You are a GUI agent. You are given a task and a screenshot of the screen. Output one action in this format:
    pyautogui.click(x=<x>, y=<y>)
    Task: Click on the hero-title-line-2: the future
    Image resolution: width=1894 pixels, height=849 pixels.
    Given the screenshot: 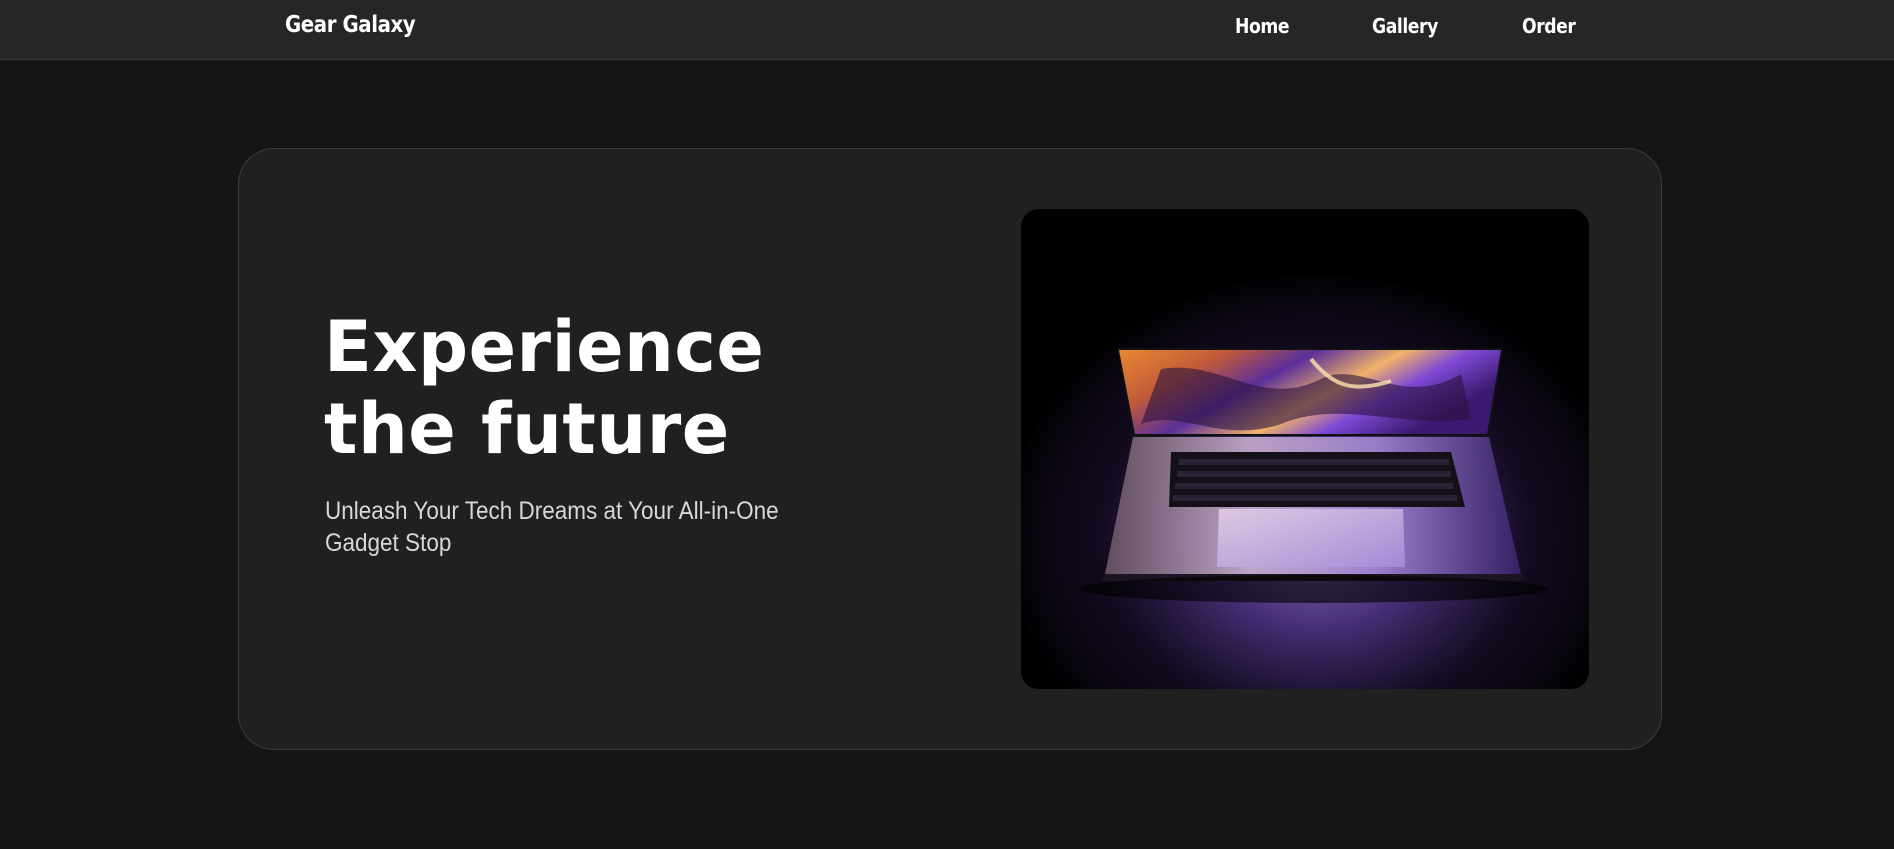 What is the action you would take?
    pyautogui.click(x=527, y=429)
    